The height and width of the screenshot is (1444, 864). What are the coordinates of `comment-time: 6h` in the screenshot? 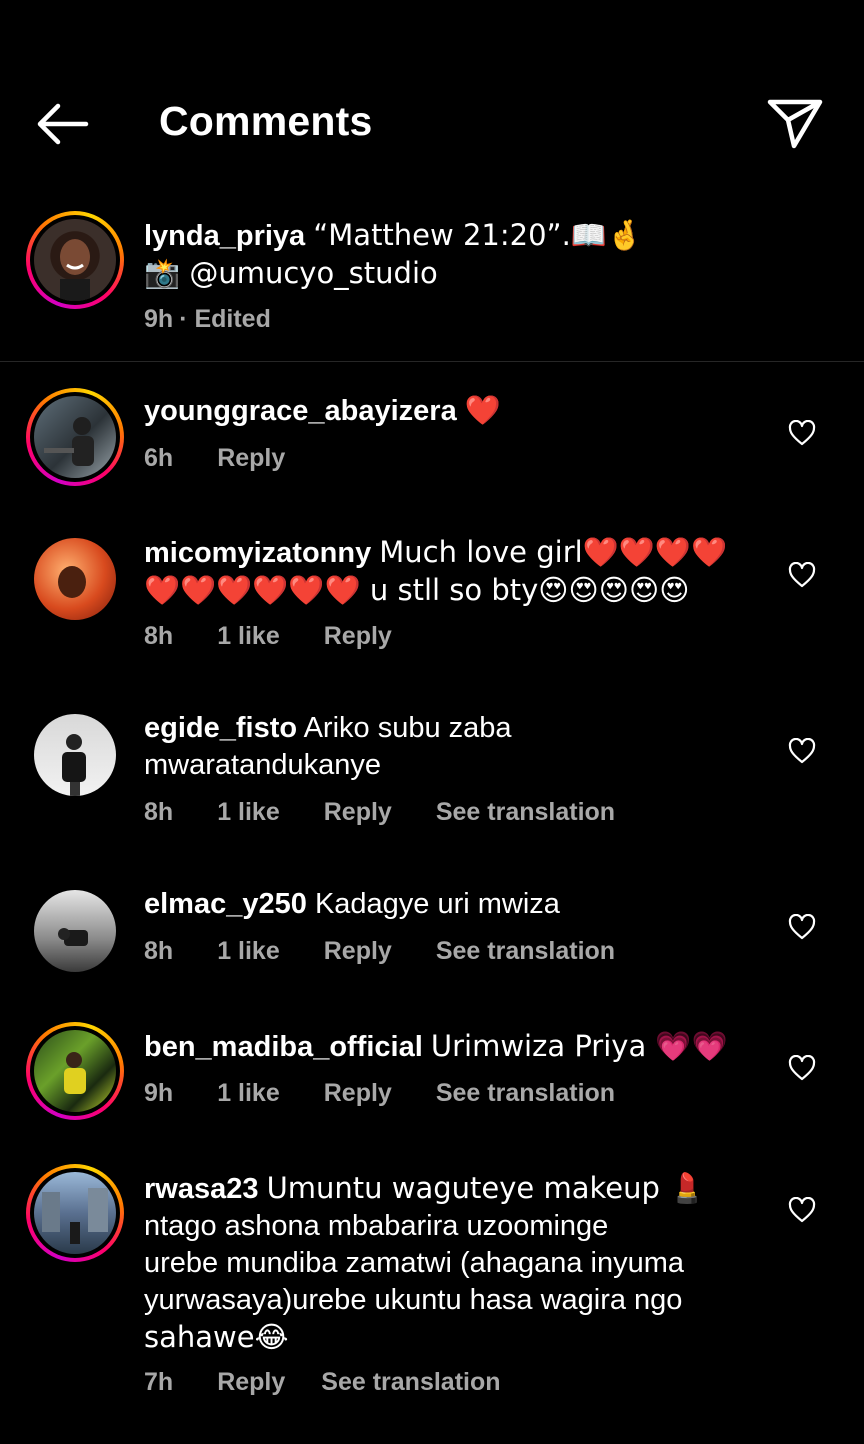 It's located at (159, 458).